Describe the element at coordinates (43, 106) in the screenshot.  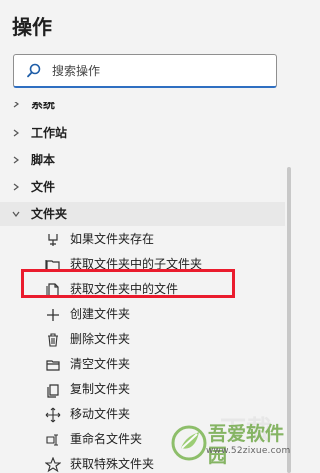
I see `category-label: 系统` at that location.